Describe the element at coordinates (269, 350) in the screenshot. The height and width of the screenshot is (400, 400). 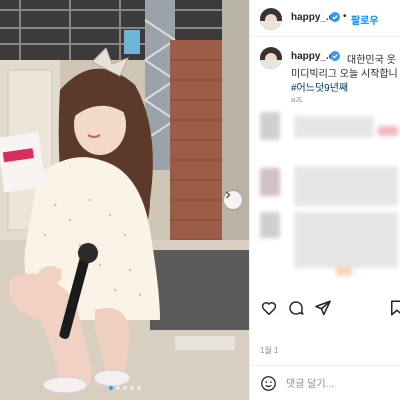
I see `post-date: 1월 1` at that location.